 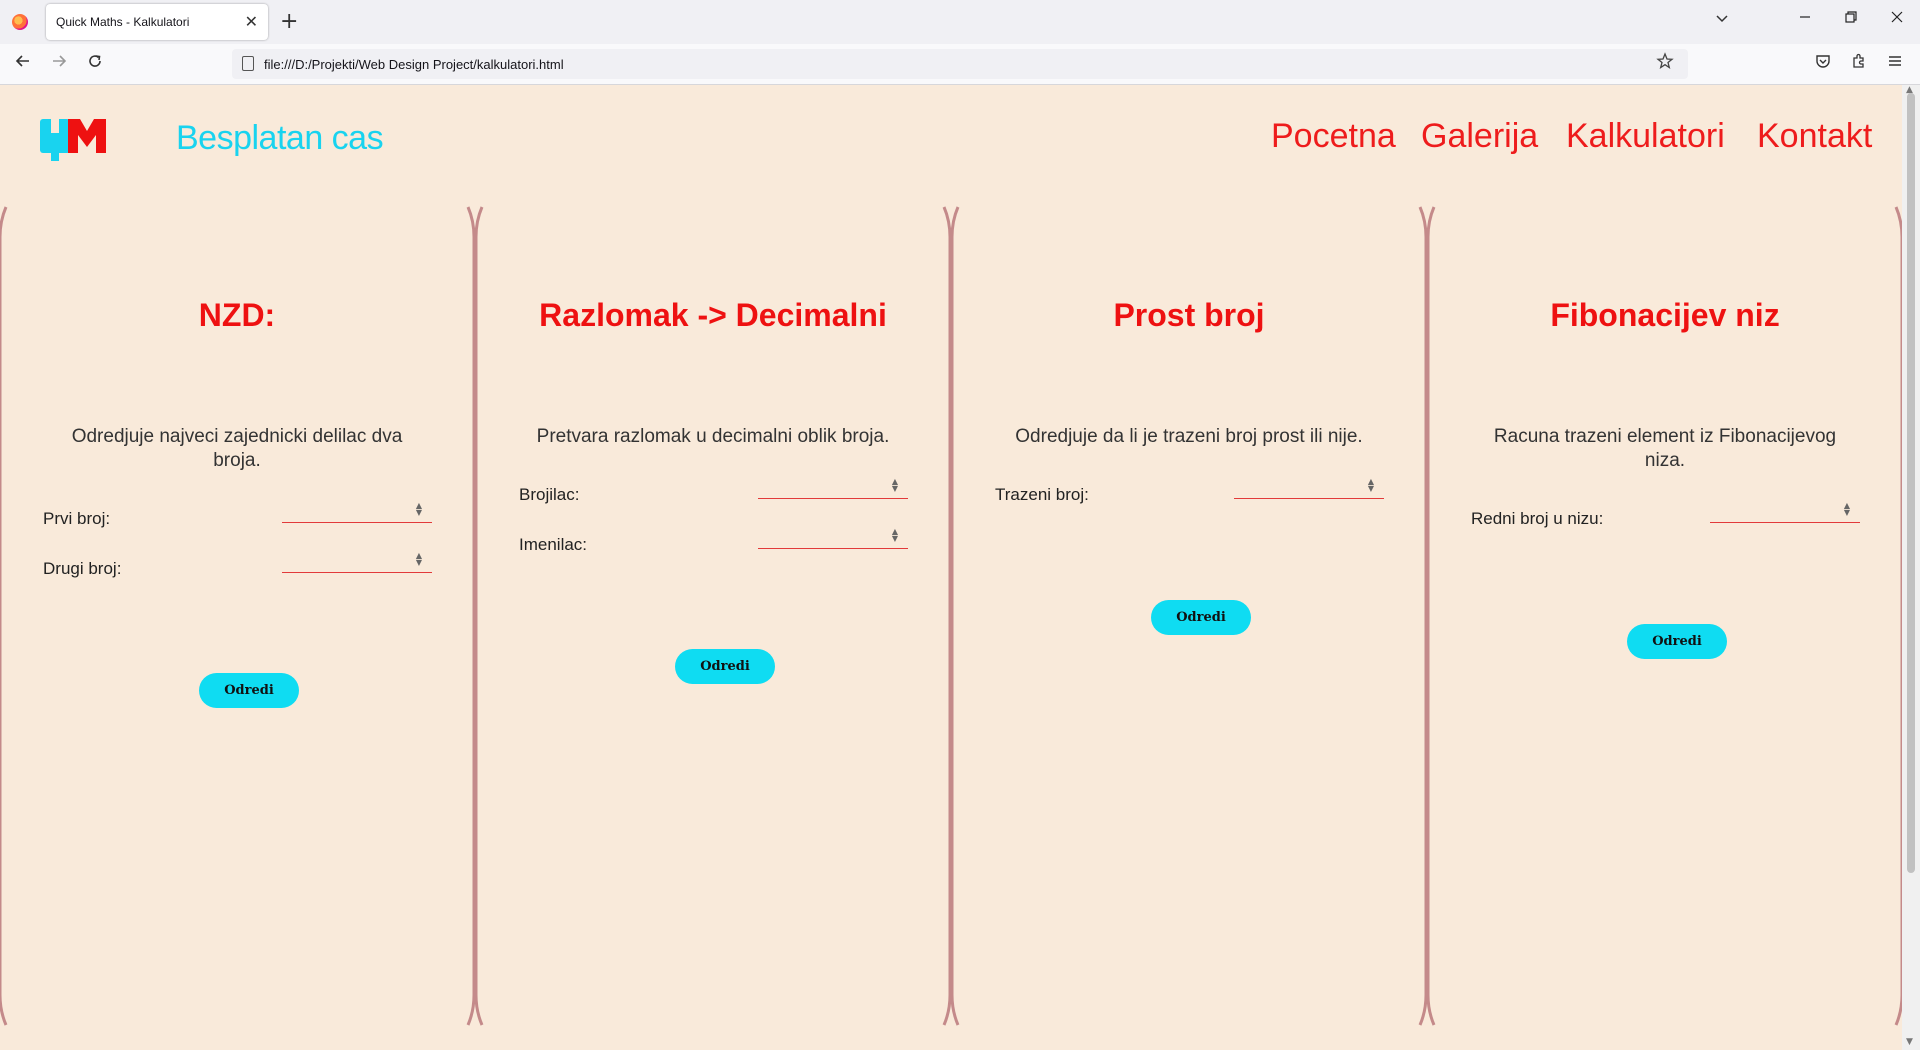 I want to click on close-tab-icon: ✕, so click(x=251, y=21).